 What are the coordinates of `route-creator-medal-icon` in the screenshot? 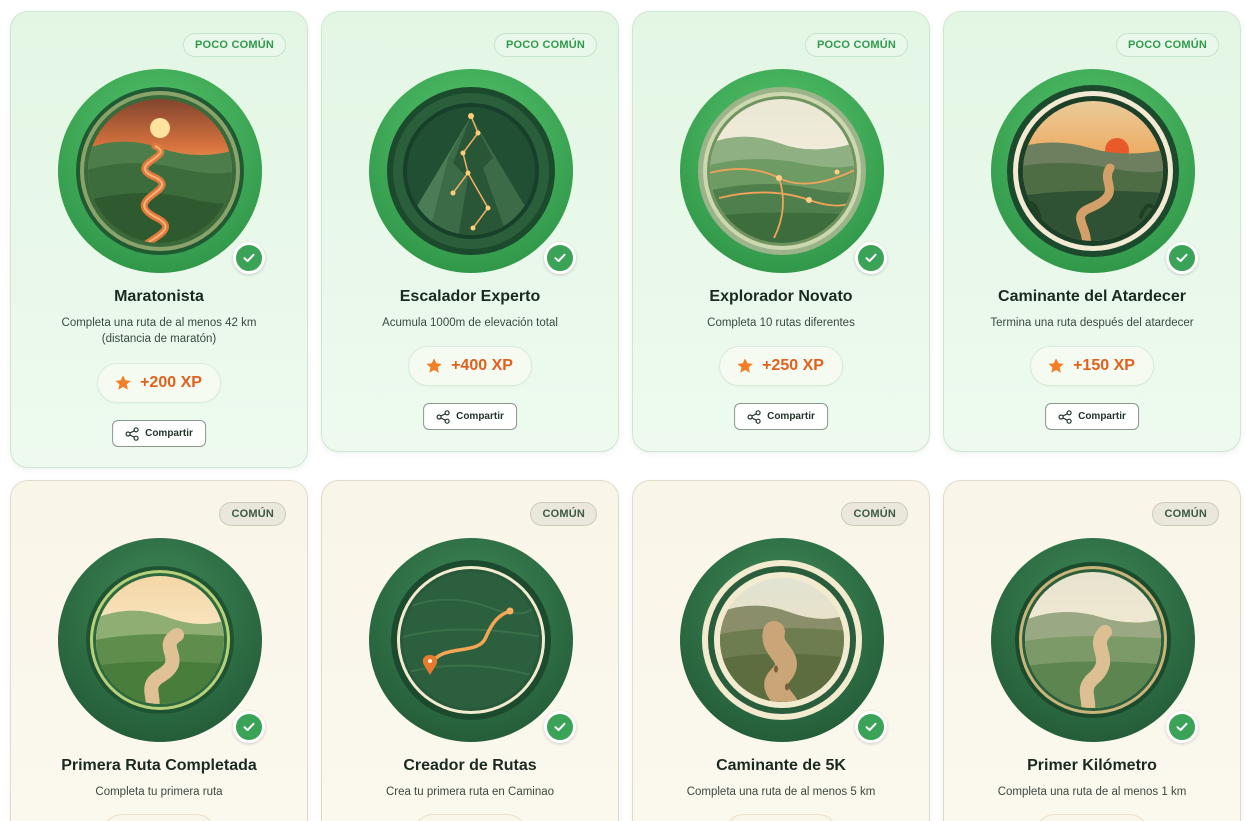 It's located at (471, 640).